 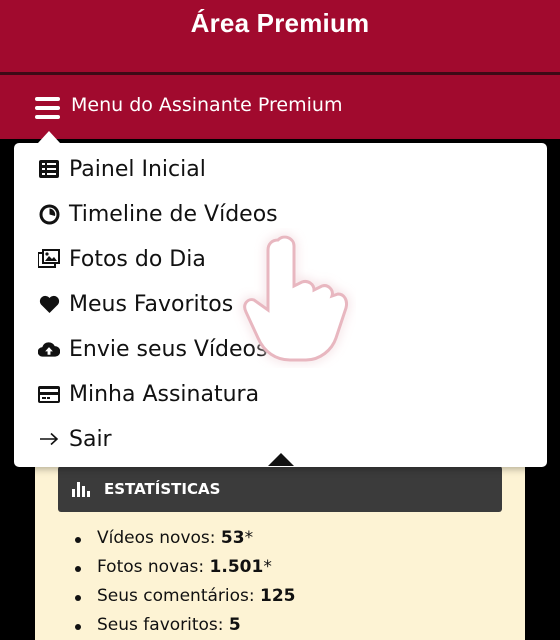 I want to click on images-icon, so click(x=49, y=259).